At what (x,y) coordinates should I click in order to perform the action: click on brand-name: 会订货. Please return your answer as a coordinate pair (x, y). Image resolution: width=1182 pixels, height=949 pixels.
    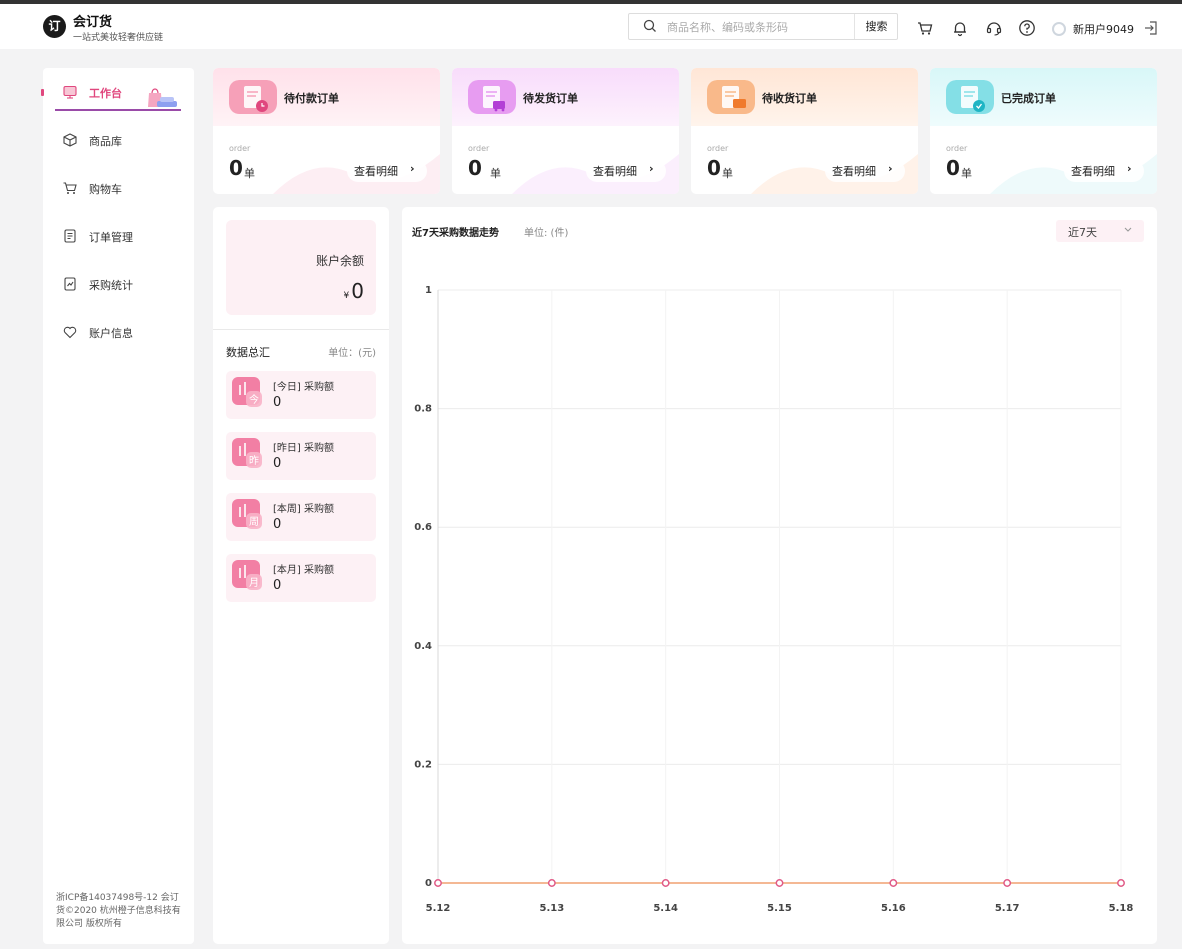
    Looking at the image, I should click on (93, 22).